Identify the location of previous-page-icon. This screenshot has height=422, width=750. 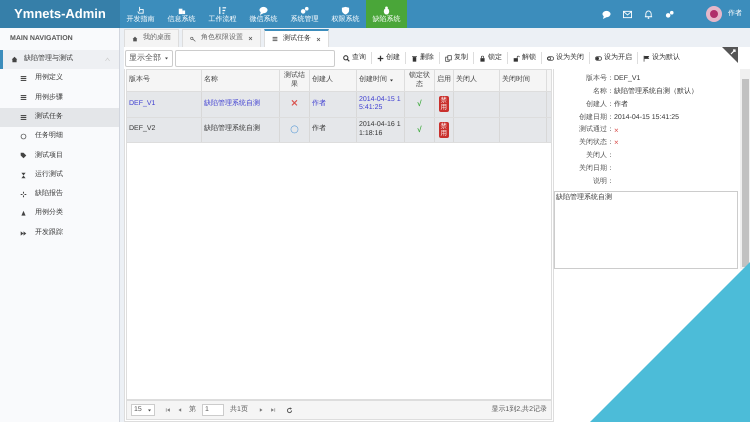
(180, 410).